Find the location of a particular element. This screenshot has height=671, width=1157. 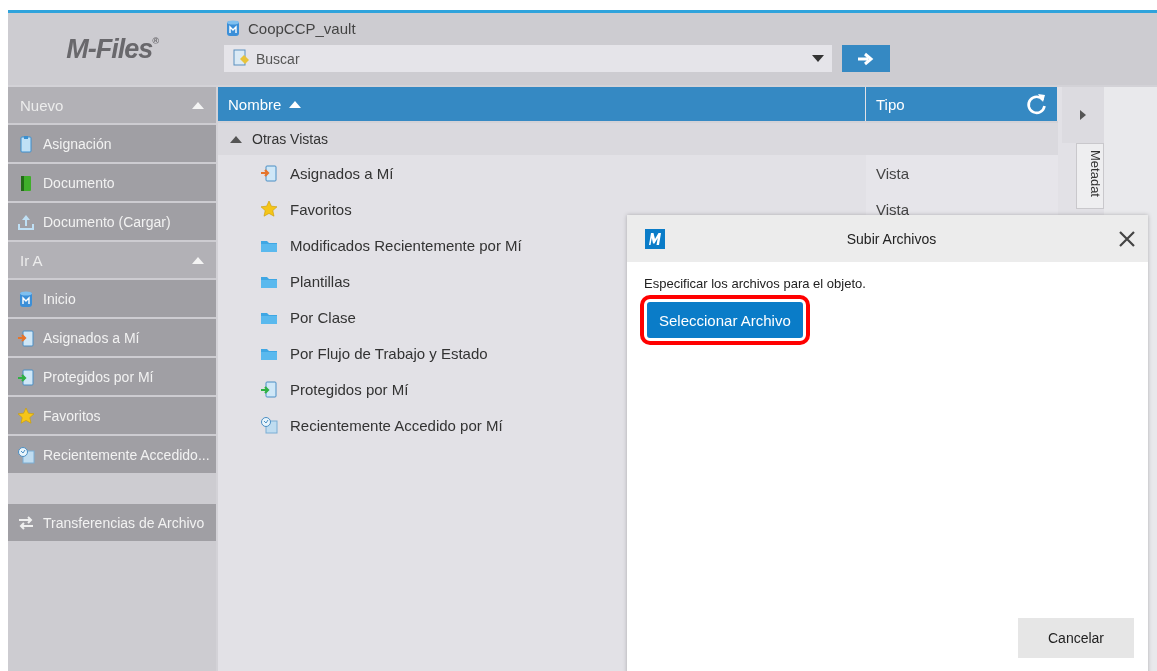

arrow-right-icon is located at coordinates (866, 58).